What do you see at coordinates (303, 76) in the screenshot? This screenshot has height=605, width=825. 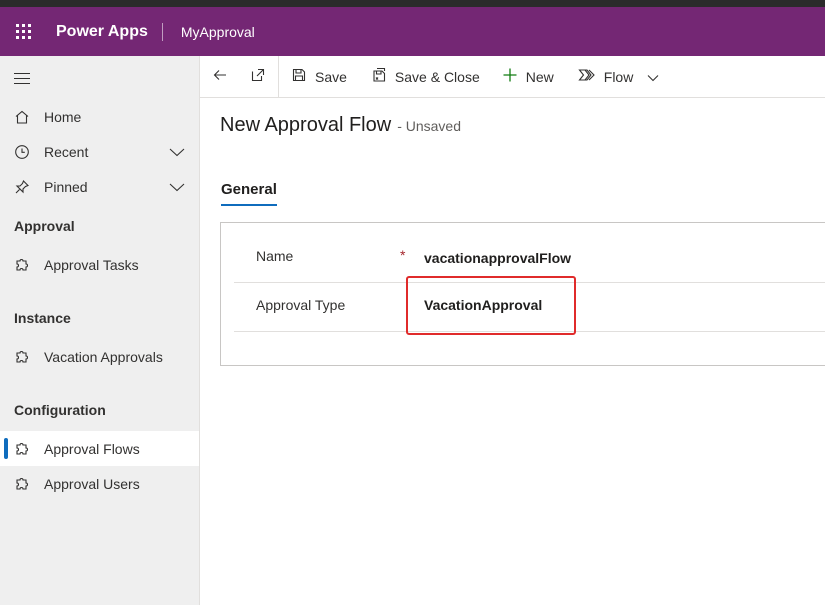 I see `save-icon` at bounding box center [303, 76].